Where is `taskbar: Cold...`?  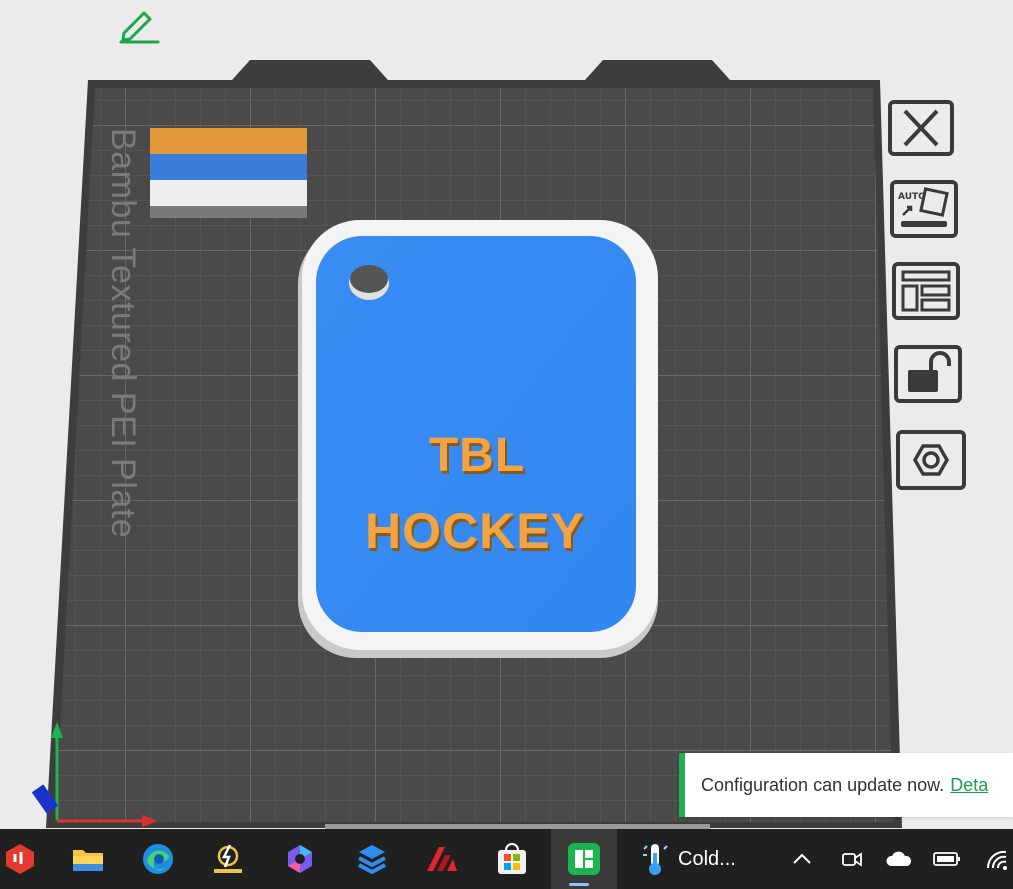
taskbar: Cold... is located at coordinates (506, 859).